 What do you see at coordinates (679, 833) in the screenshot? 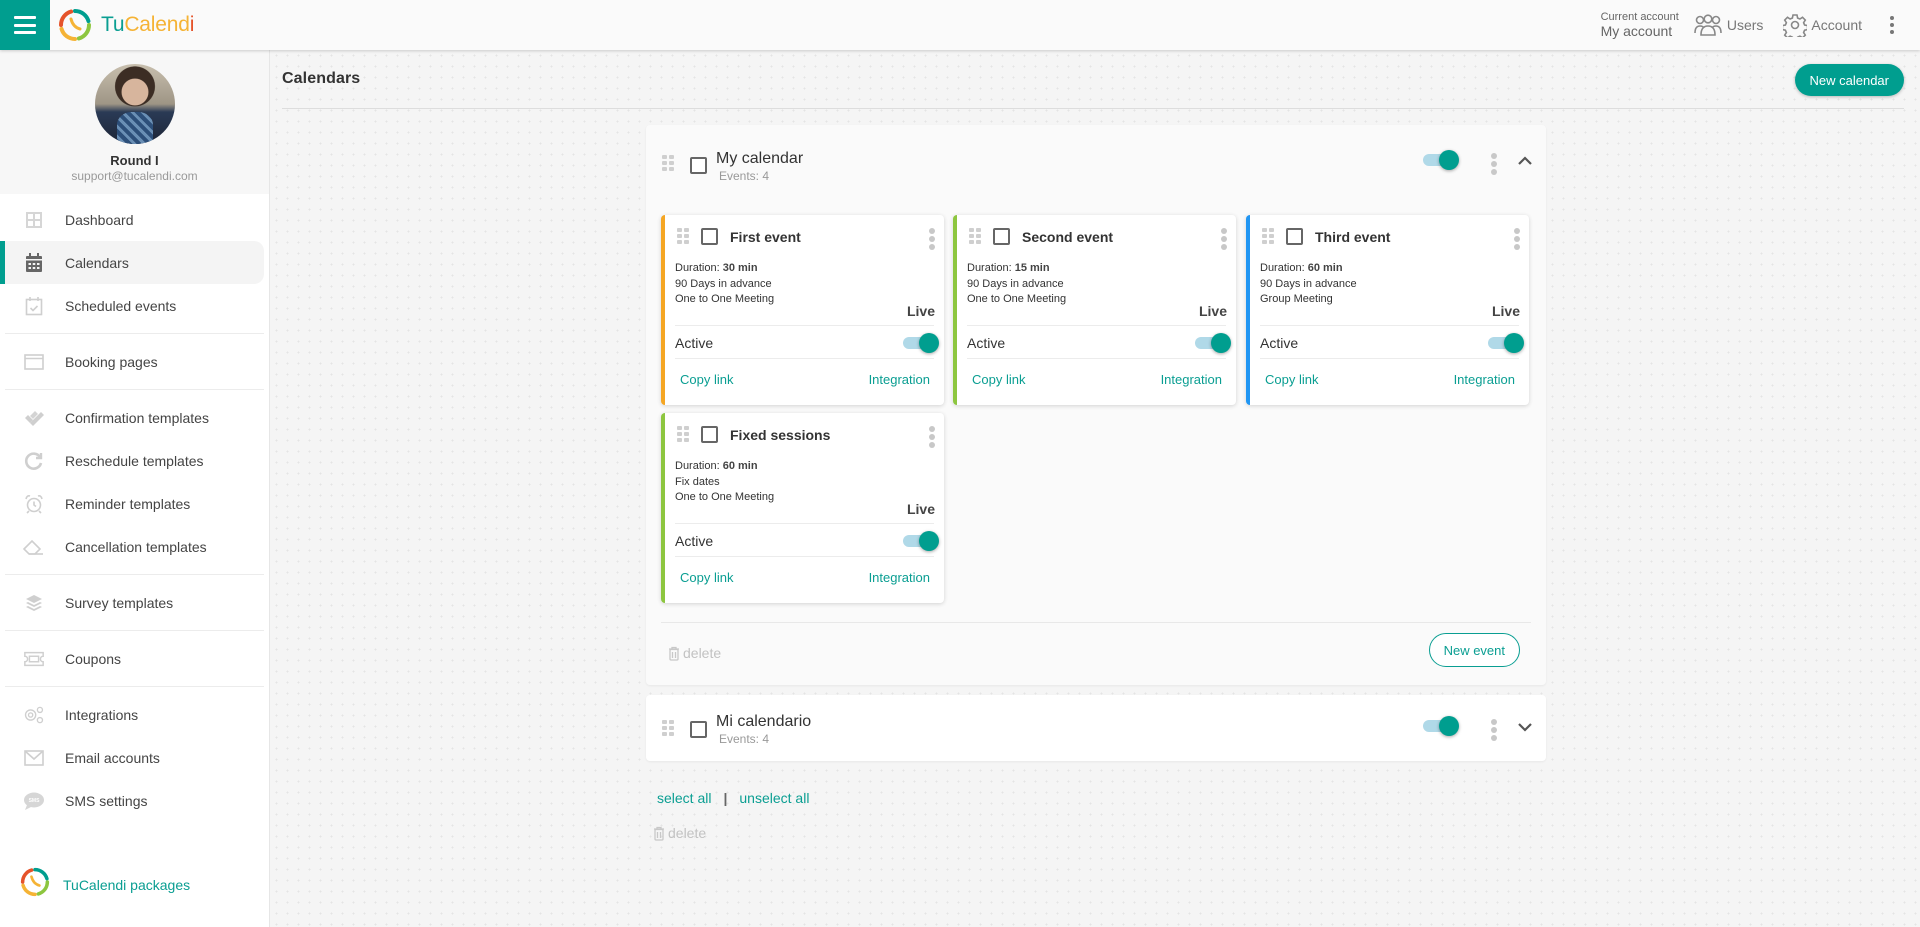
I see `bulk-delete-button: delete` at bounding box center [679, 833].